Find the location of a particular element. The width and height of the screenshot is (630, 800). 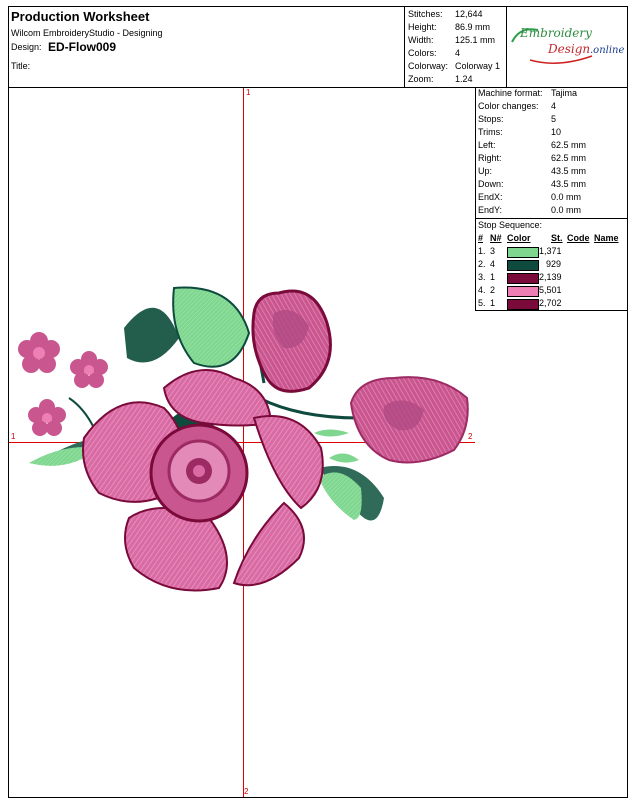

info-value: Tajima is located at coordinates (564, 93).